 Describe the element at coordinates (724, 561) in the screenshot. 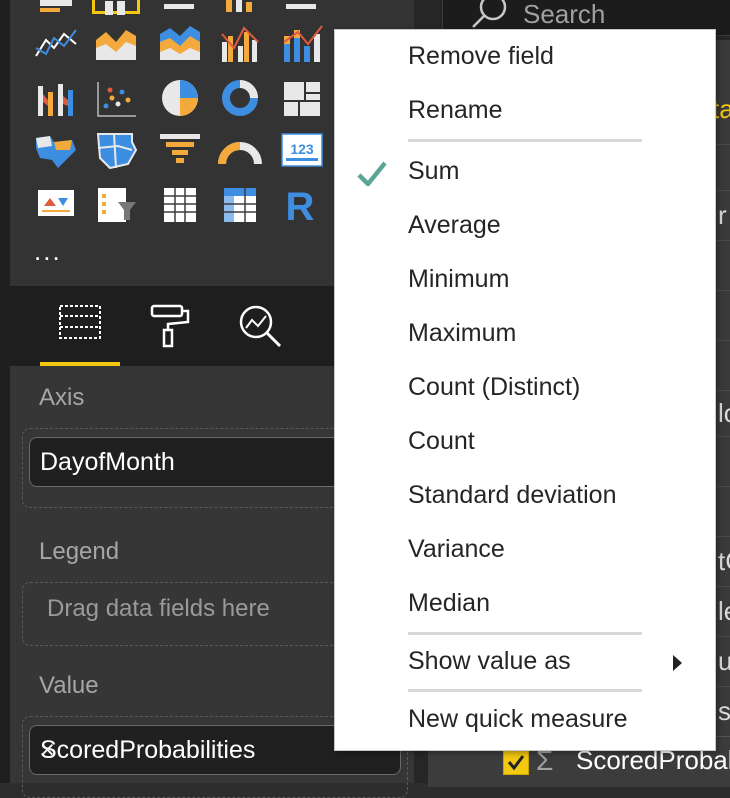

I see `field-peek-text: tC` at that location.